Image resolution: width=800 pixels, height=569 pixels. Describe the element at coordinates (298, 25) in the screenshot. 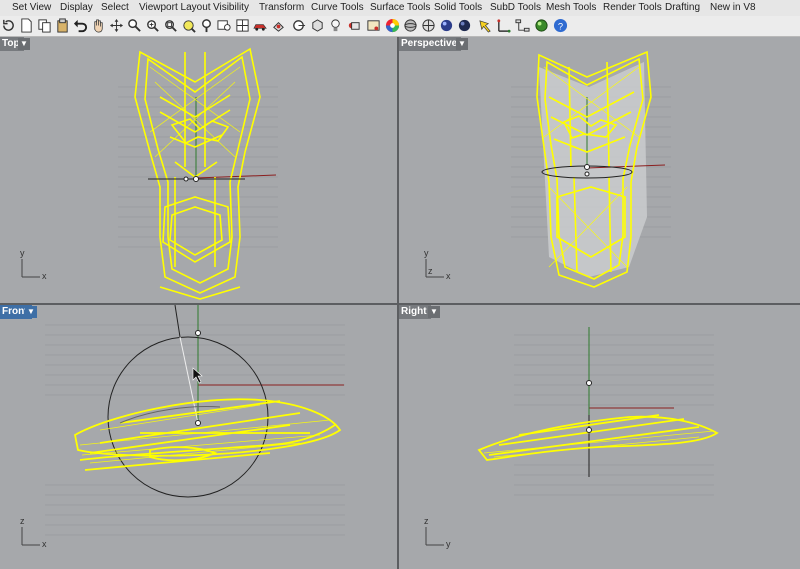

I see `point-snap-icon` at that location.